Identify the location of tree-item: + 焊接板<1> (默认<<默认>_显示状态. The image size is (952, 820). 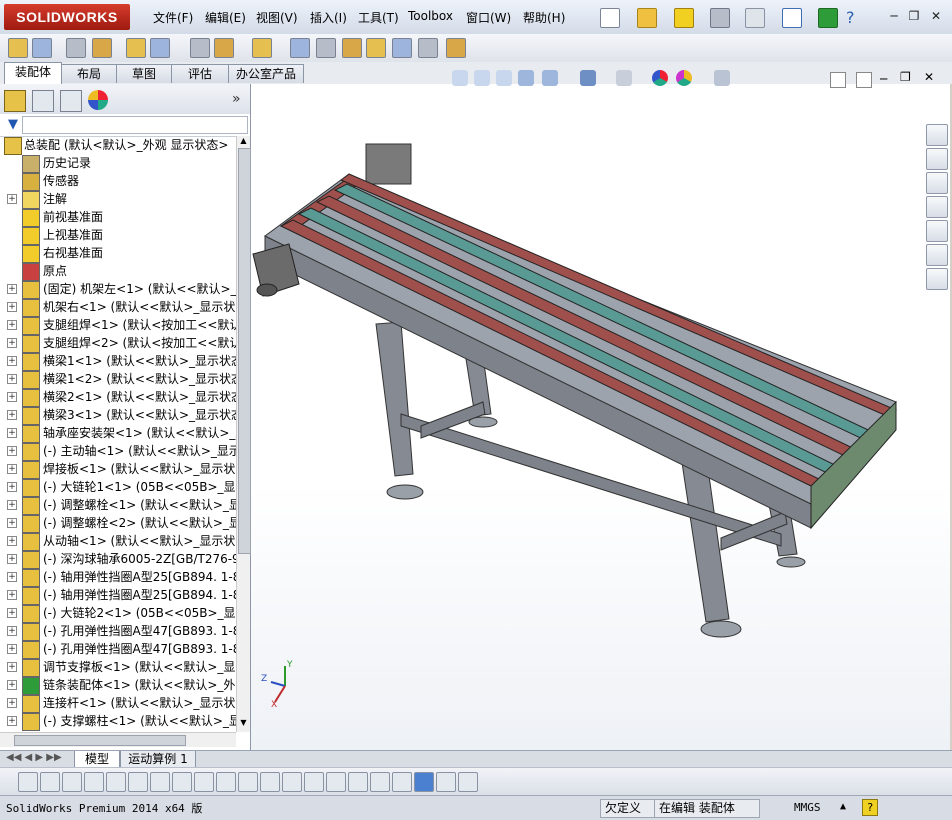
(118, 469).